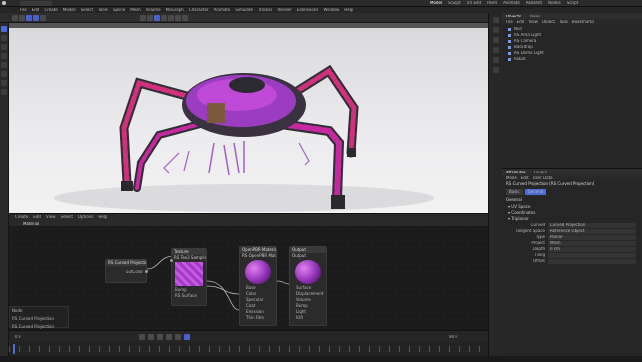  What do you see at coordinates (583, 21) in the screenshot?
I see `menu-item: Bookmarks` at bounding box center [583, 21].